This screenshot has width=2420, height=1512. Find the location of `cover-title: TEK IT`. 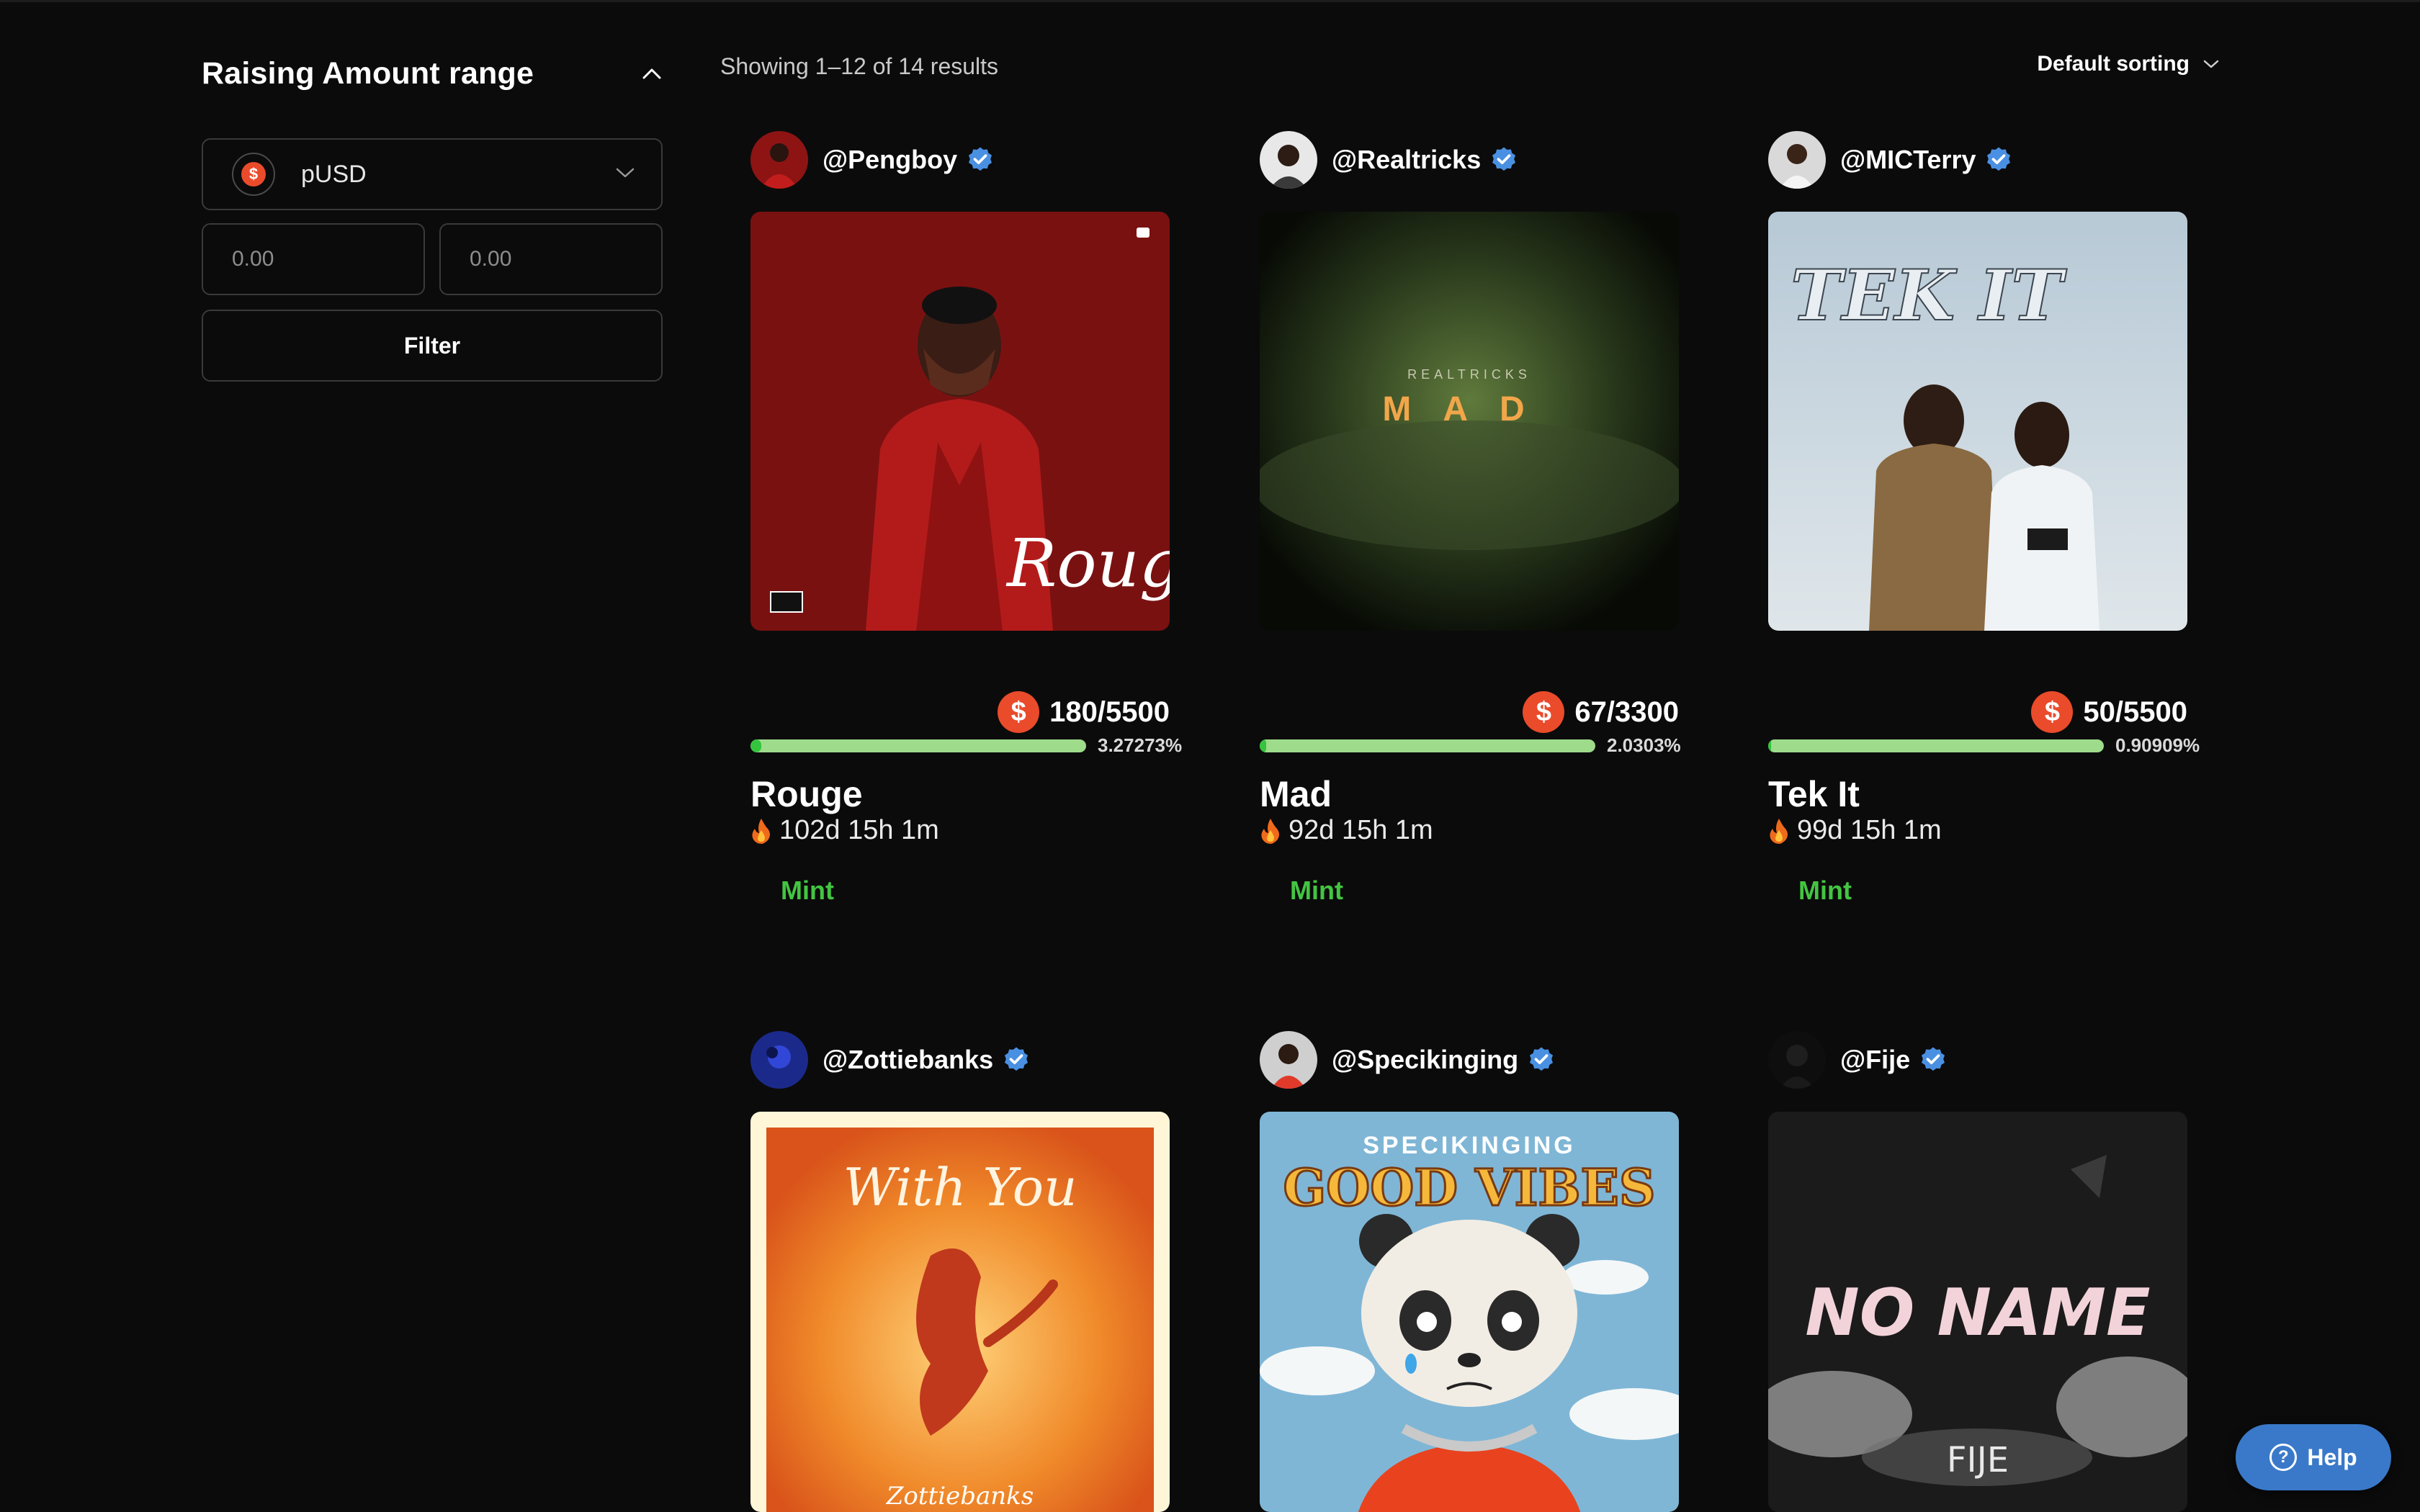

cover-title: TEK IT is located at coordinates (1929, 295).